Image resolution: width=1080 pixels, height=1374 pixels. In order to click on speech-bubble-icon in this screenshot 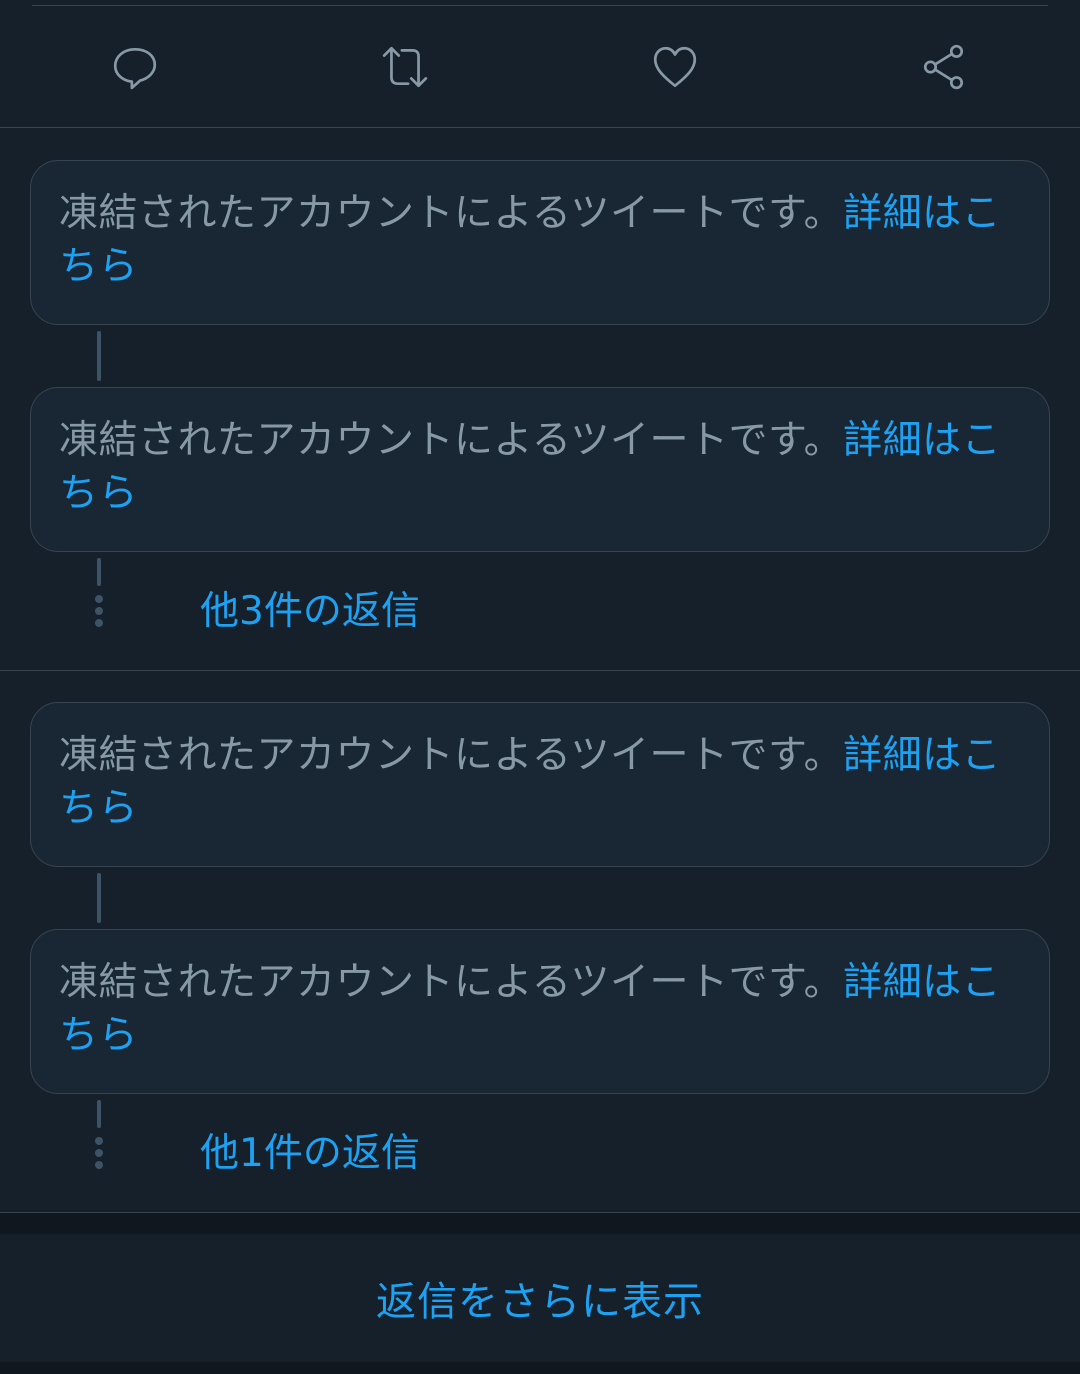, I will do `click(135, 68)`.